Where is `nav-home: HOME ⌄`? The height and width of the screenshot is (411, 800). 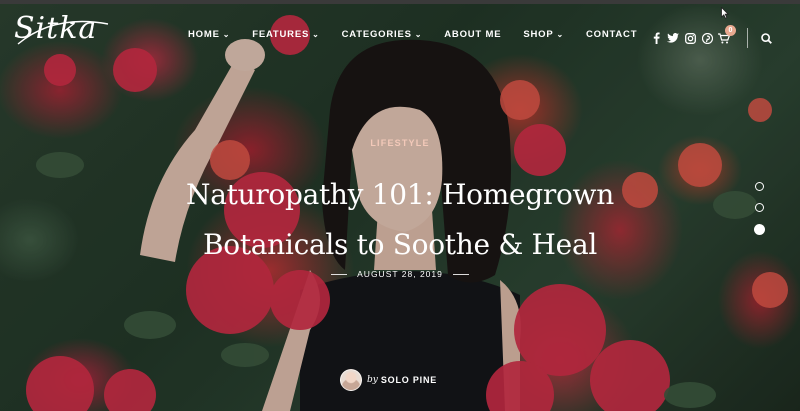 nav-home: HOME ⌄ is located at coordinates (209, 34).